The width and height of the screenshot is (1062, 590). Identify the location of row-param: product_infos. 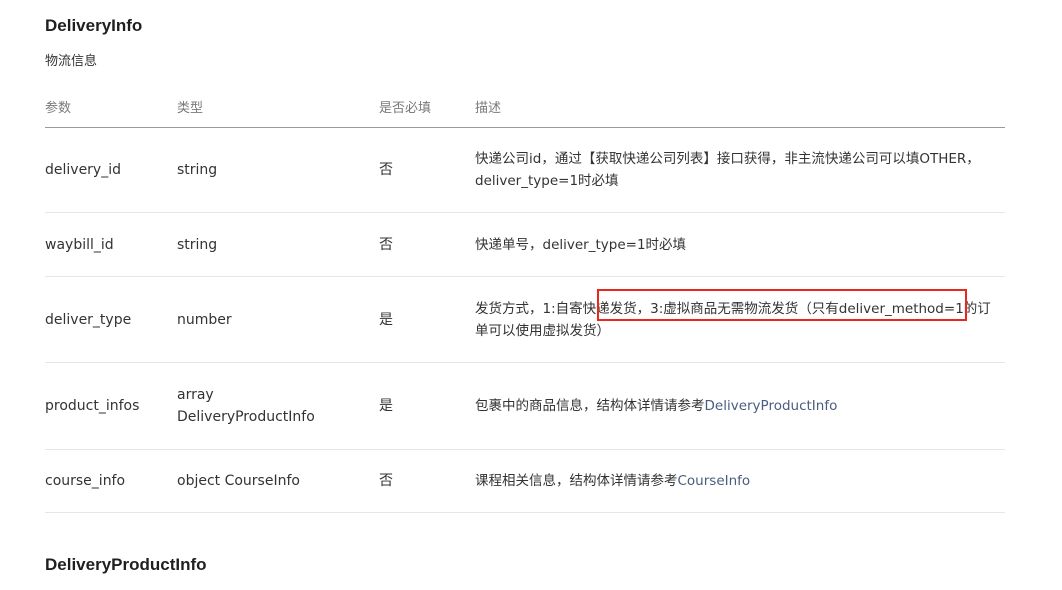
(92, 406).